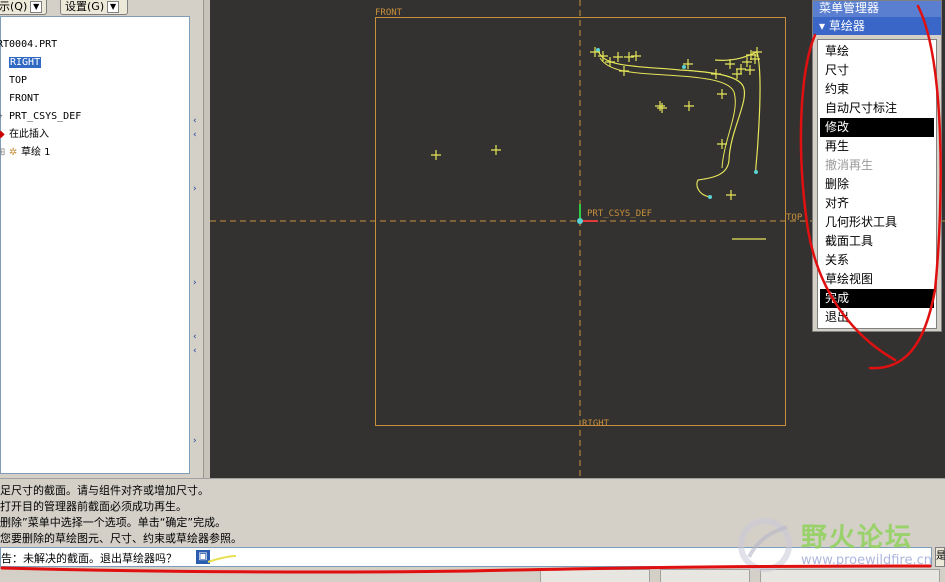  I want to click on message-line: 足尺寸的截面。请与组件对齐或增加尺寸。, so click(104, 490).